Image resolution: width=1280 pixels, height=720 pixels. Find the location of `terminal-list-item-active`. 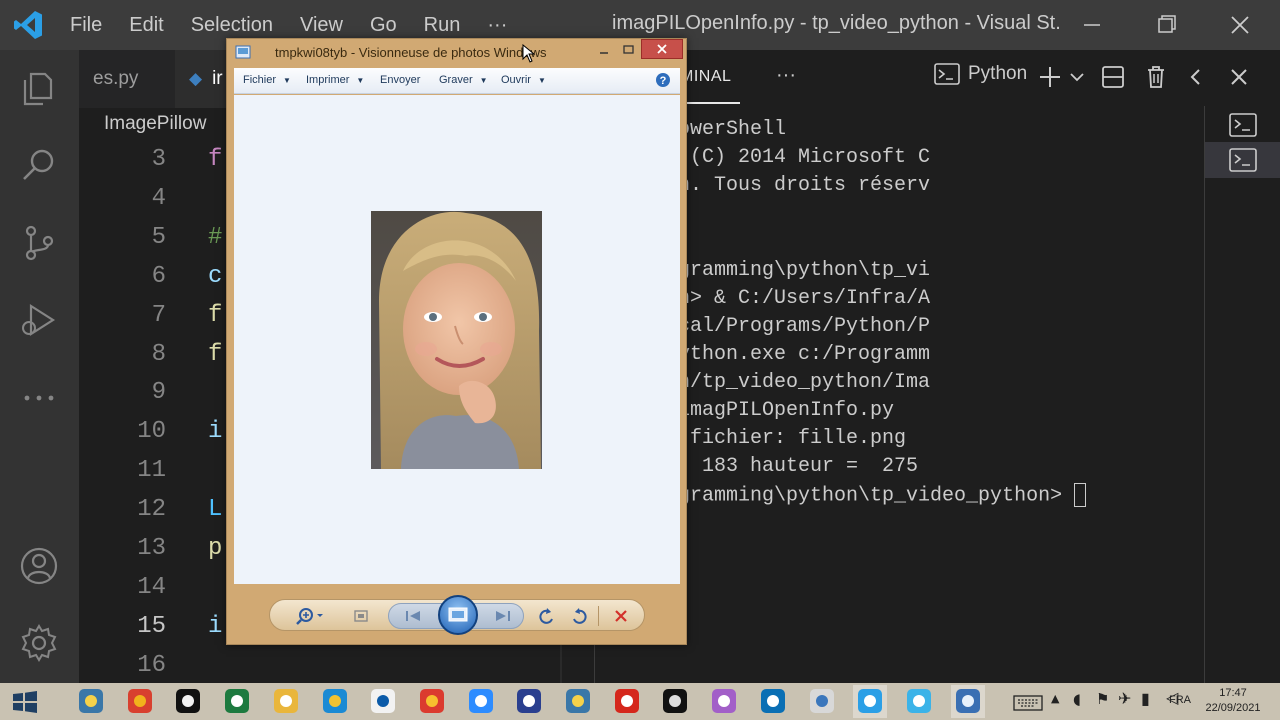

terminal-list-item-active is located at coordinates (1242, 160).